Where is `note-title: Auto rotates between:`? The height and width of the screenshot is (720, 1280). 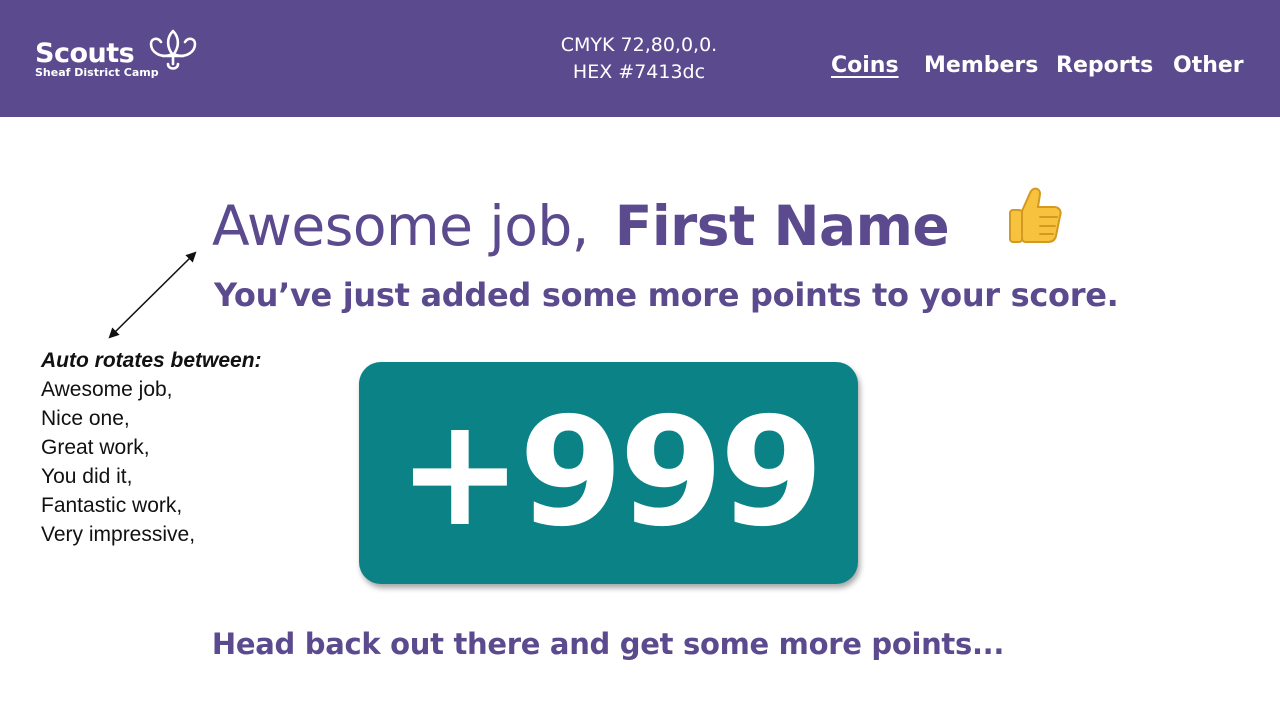
note-title: Auto rotates between: is located at coordinates (151, 360).